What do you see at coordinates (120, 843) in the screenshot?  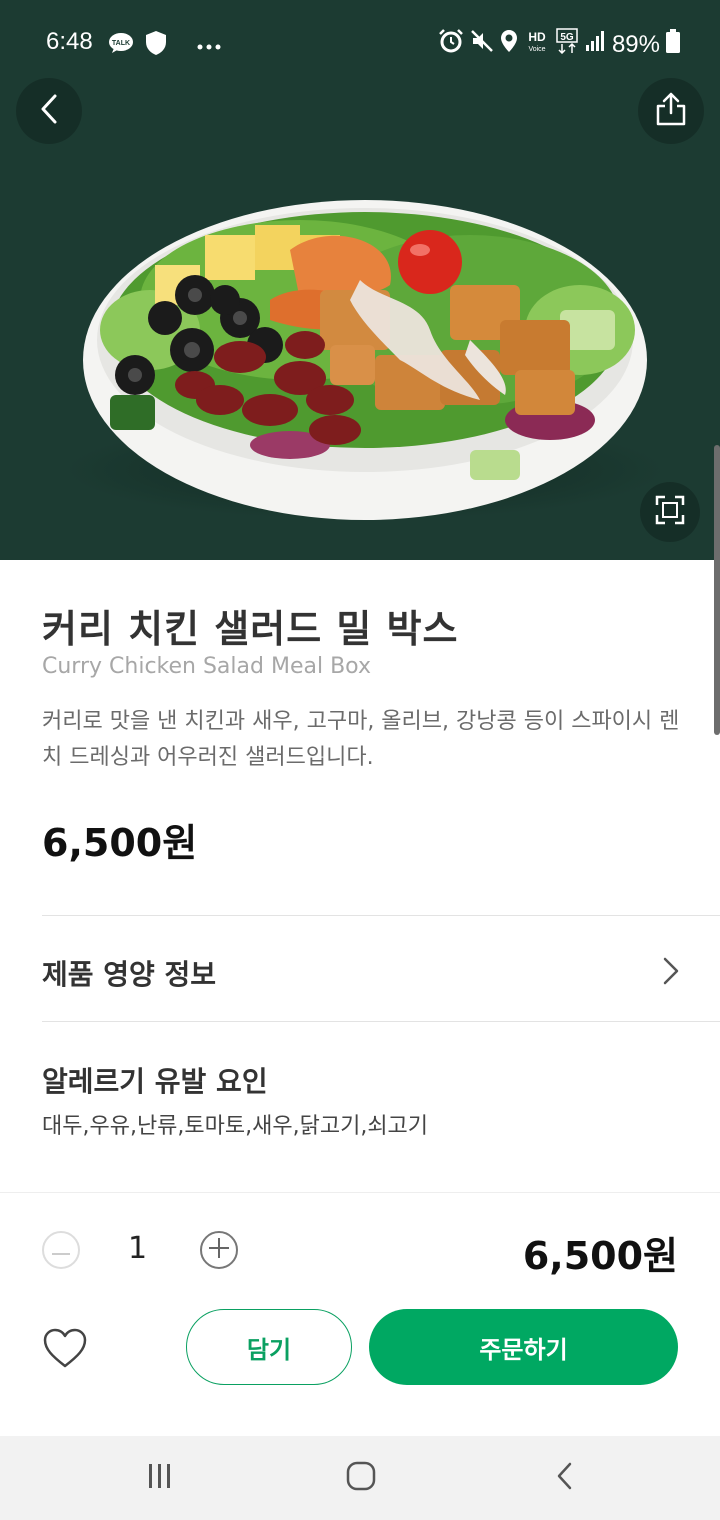 I see `product-price: 6,500원` at bounding box center [120, 843].